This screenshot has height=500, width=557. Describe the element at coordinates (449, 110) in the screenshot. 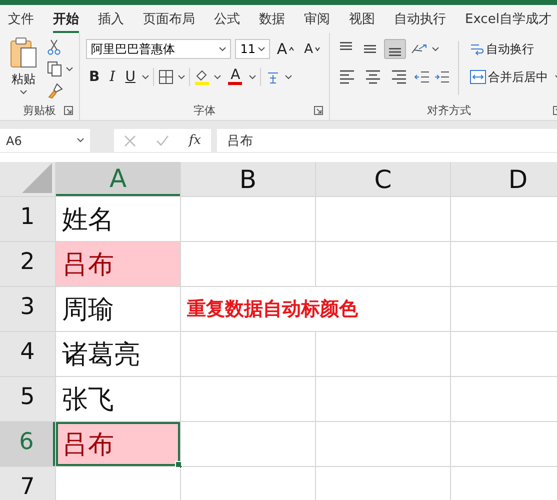

I see `group-label: 对齐方式` at that location.